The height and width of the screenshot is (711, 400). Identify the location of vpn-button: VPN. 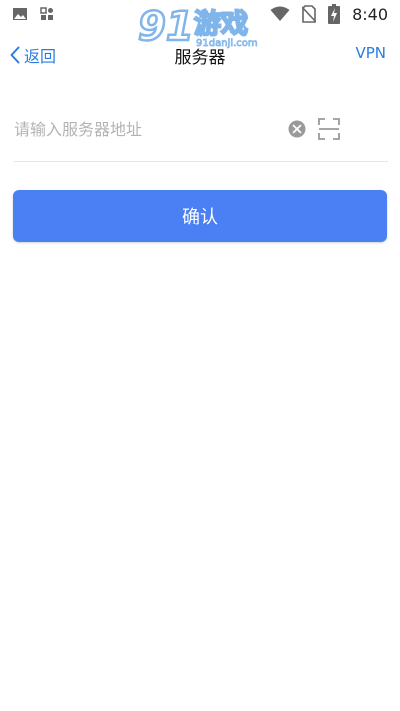
(370, 53).